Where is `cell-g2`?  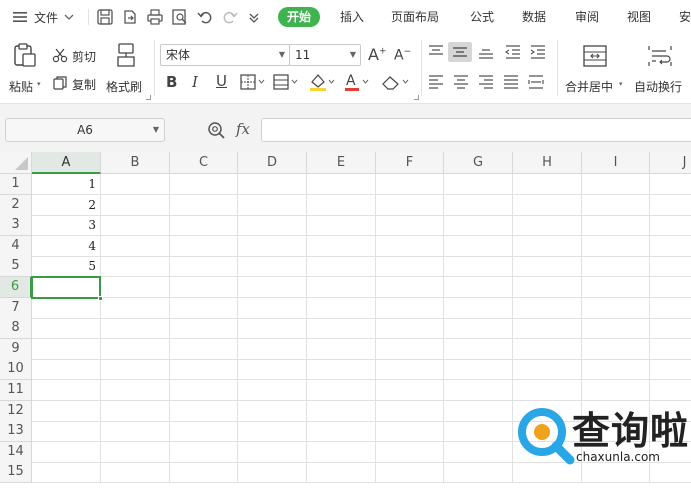
cell-g2 is located at coordinates (478, 205).